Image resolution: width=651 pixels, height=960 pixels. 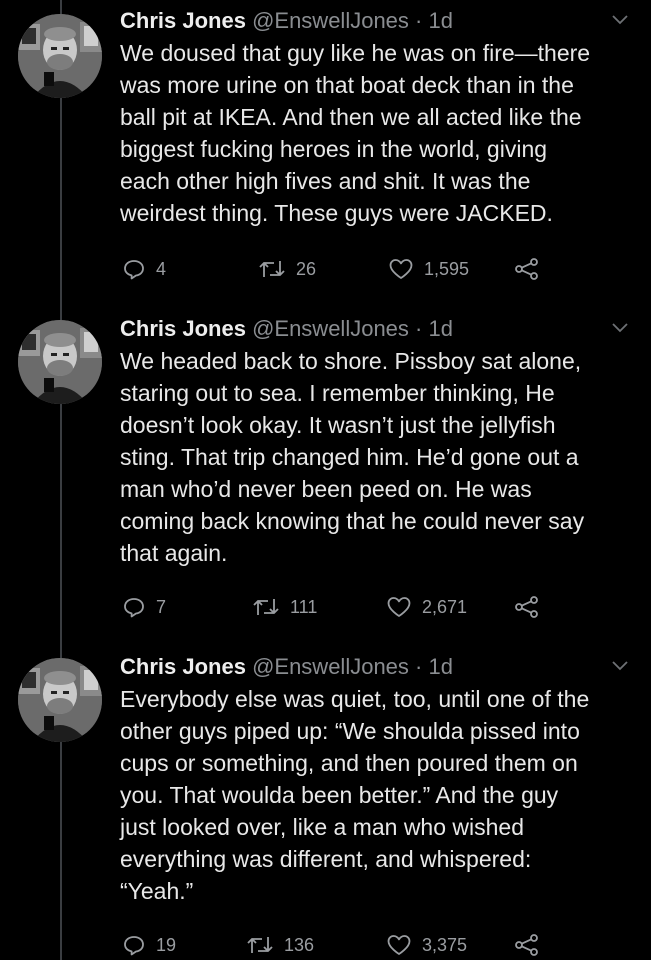 What do you see at coordinates (445, 945) in the screenshot?
I see `like-count: 3,375` at bounding box center [445, 945].